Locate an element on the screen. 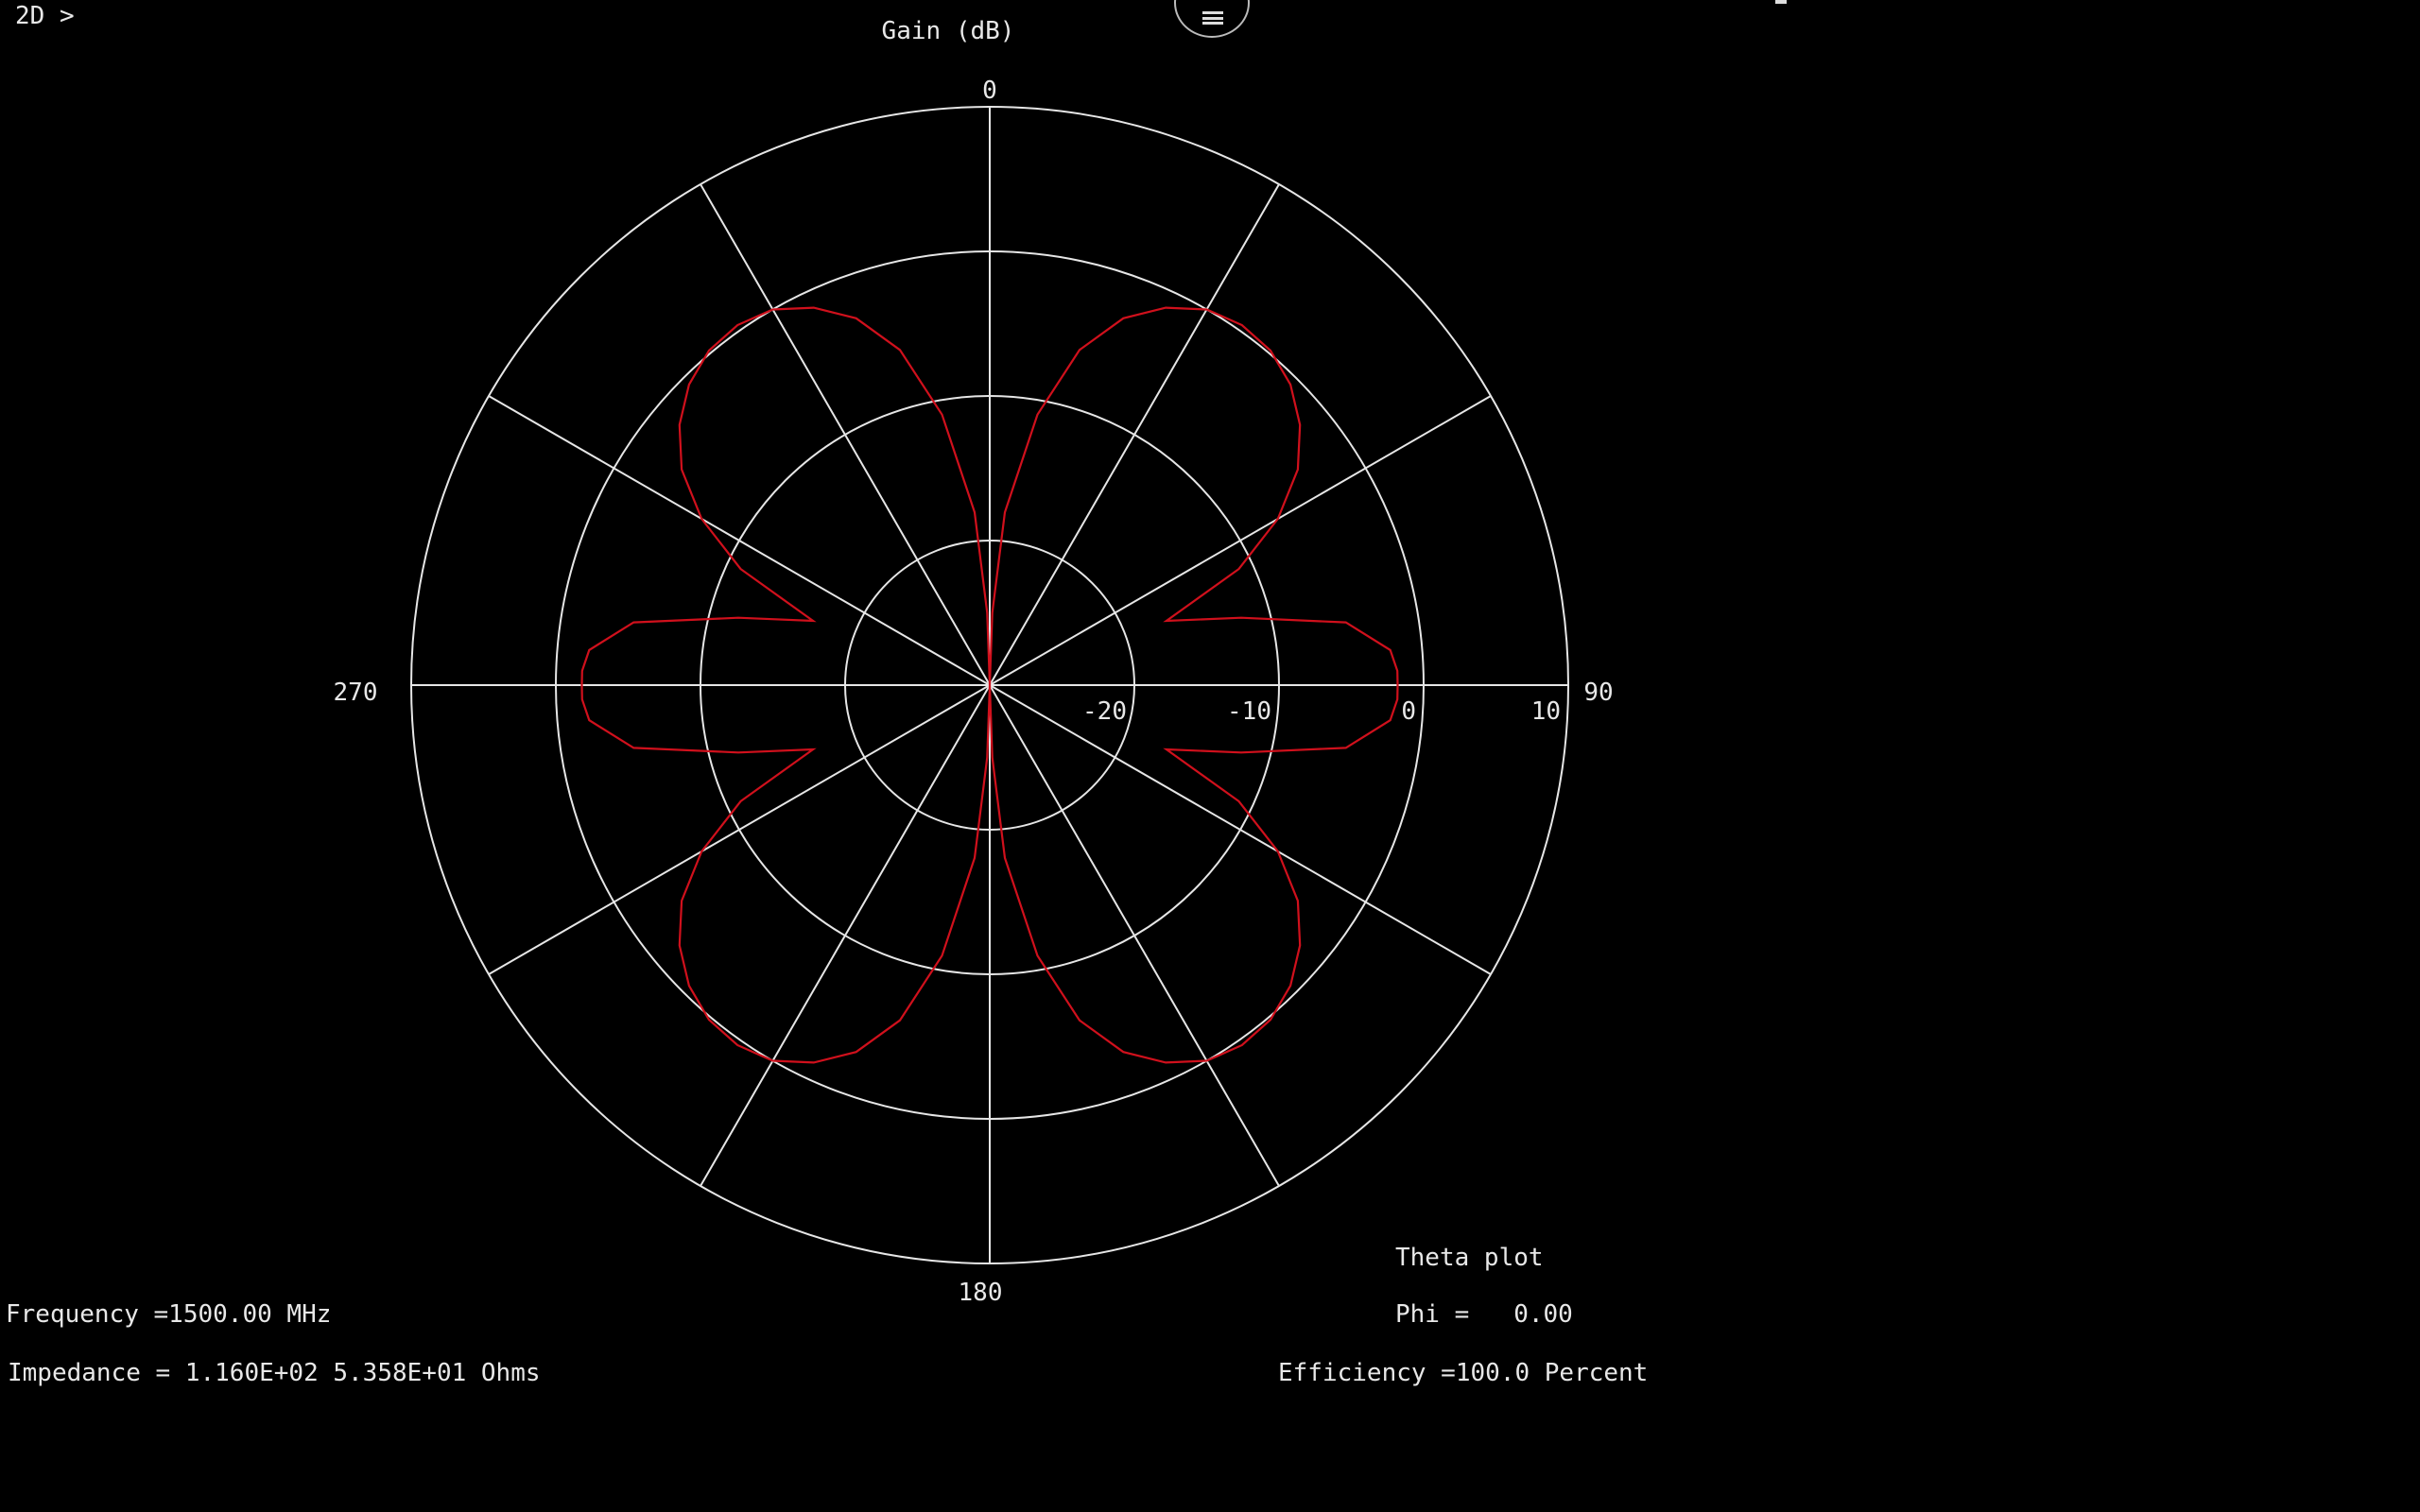 This screenshot has width=2420, height=1512. efficiency-readout: Efficiency =100.0 Percent is located at coordinates (1463, 1373).